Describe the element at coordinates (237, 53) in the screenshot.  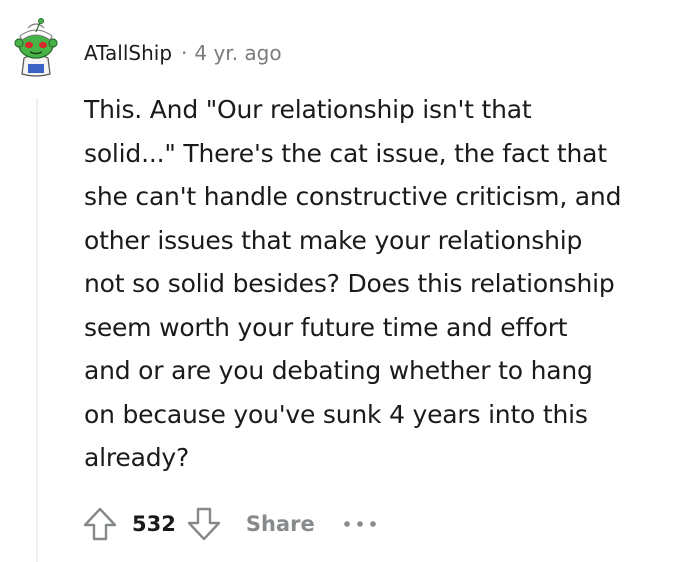
I see `comment-timestamp: 4 yr. ago` at that location.